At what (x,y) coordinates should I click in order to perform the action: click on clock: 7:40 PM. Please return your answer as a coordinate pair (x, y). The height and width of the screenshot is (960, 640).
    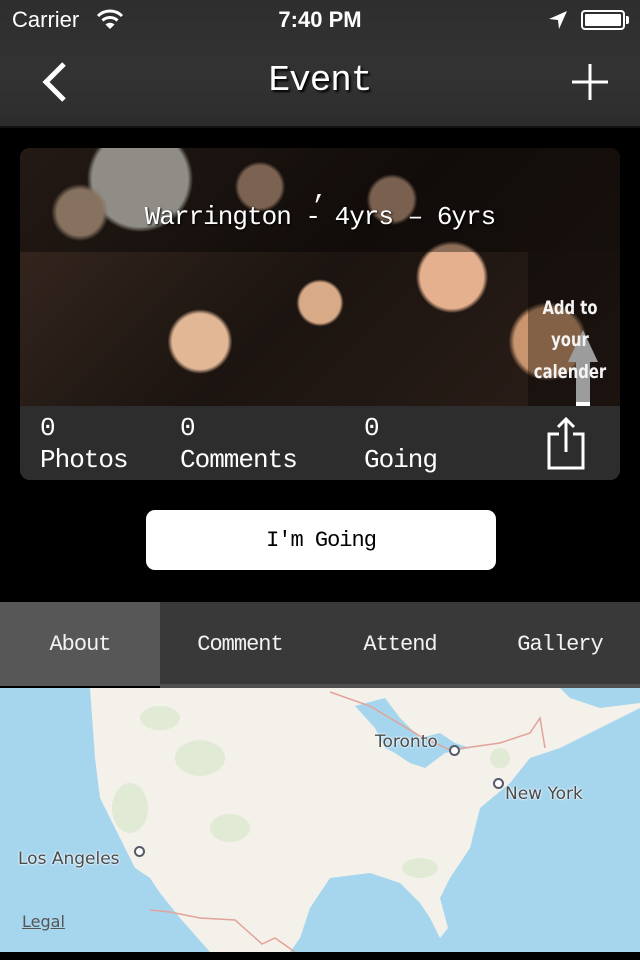
    Looking at the image, I should click on (320, 19).